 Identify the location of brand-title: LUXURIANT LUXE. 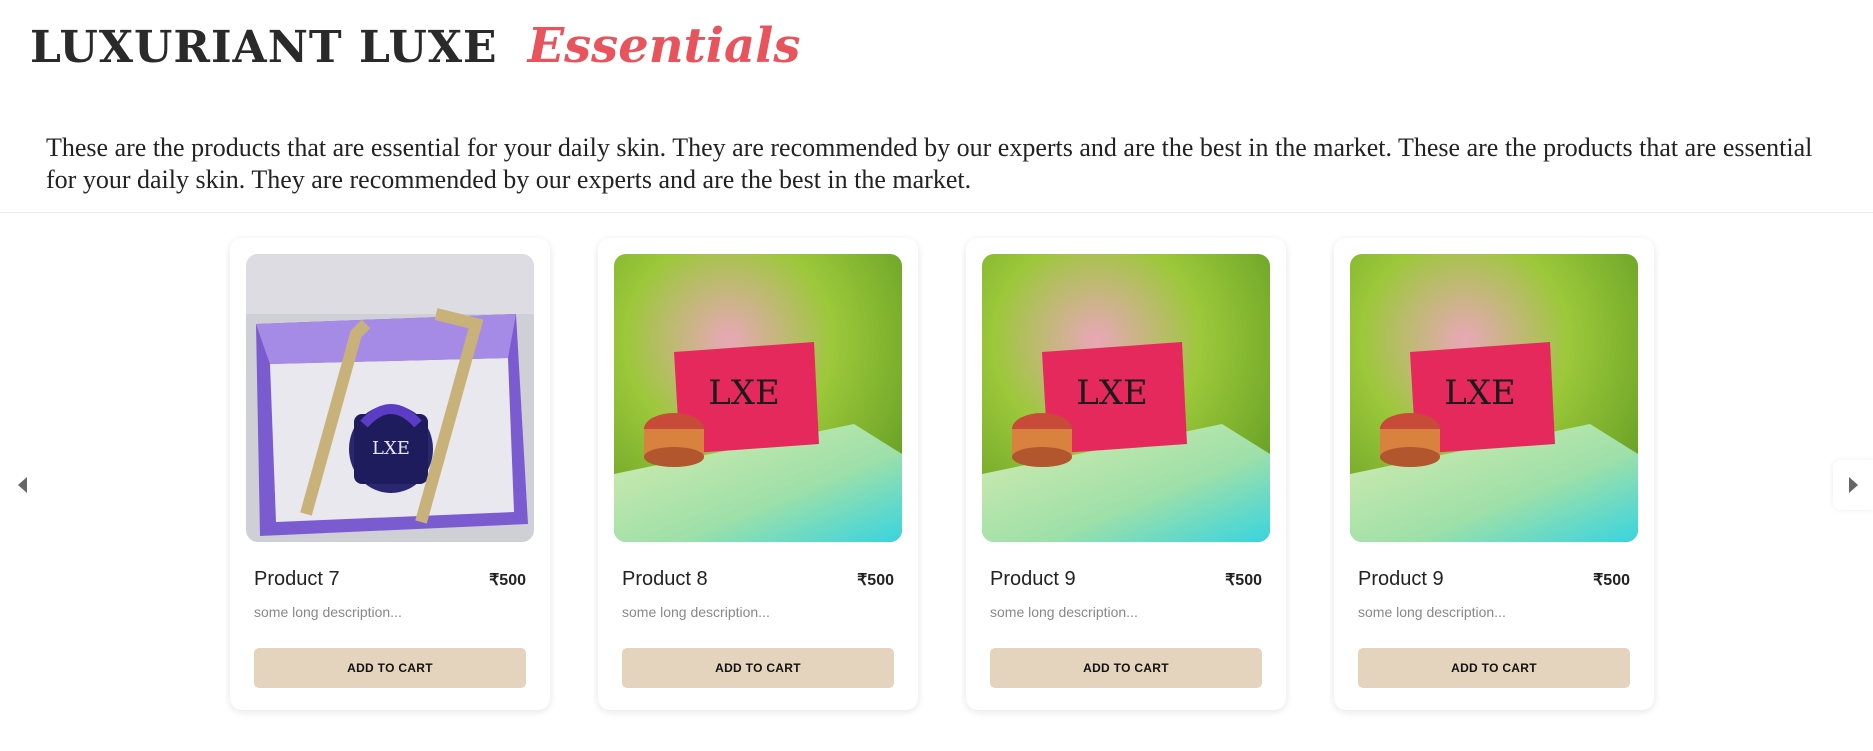
(264, 47).